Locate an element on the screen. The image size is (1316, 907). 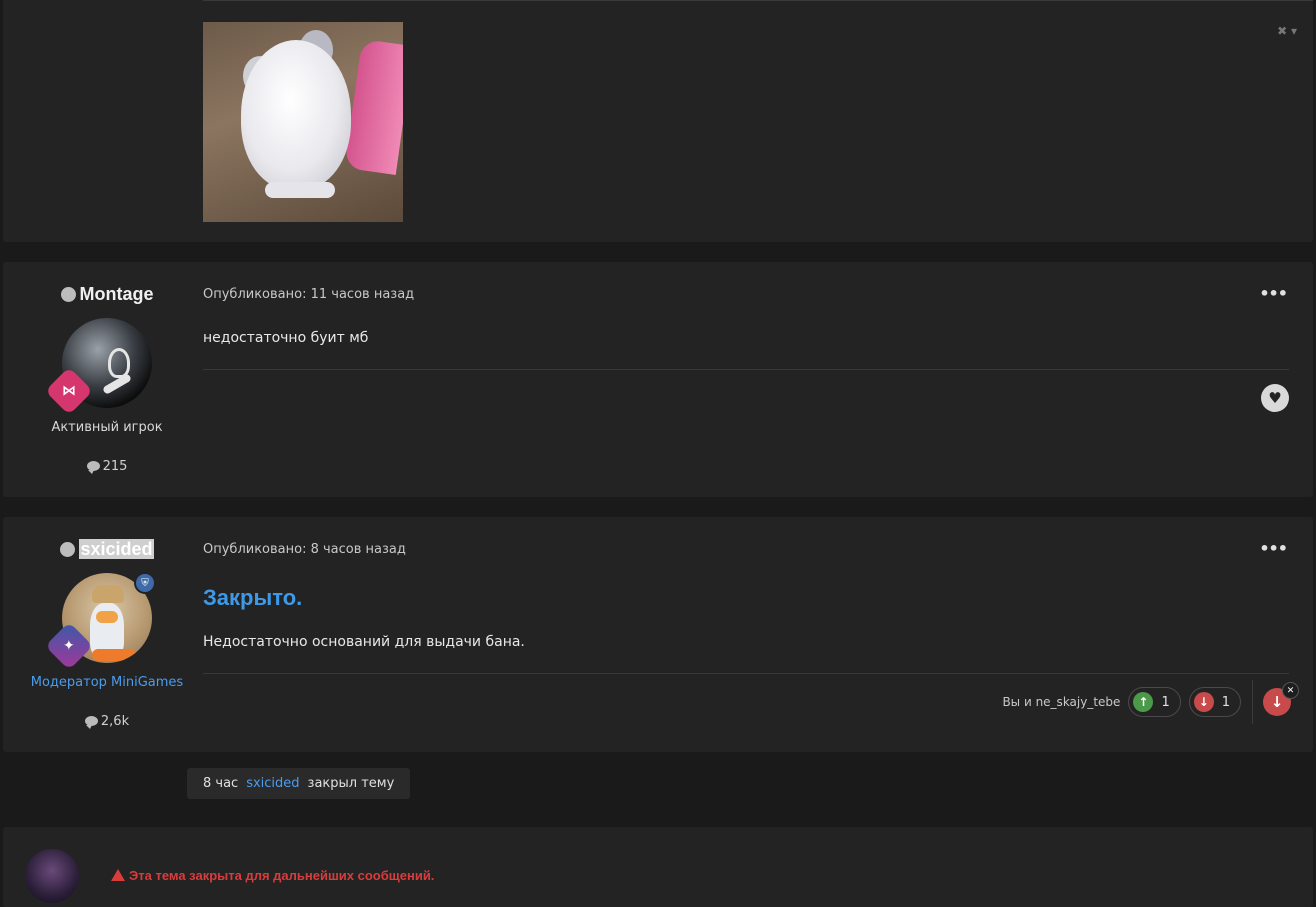
downvote-reaction: ↓ 1 is located at coordinates (1214, 702).